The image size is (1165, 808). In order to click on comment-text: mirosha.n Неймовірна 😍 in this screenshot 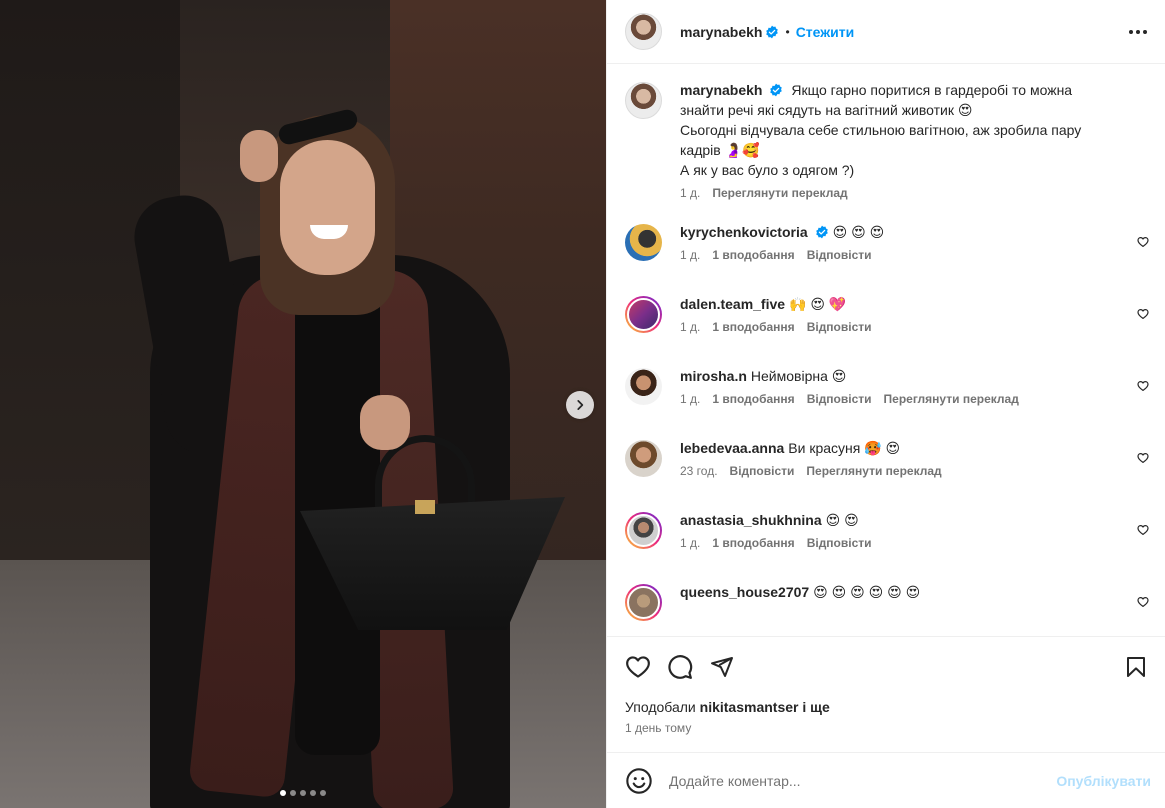, I will do `click(897, 376)`.